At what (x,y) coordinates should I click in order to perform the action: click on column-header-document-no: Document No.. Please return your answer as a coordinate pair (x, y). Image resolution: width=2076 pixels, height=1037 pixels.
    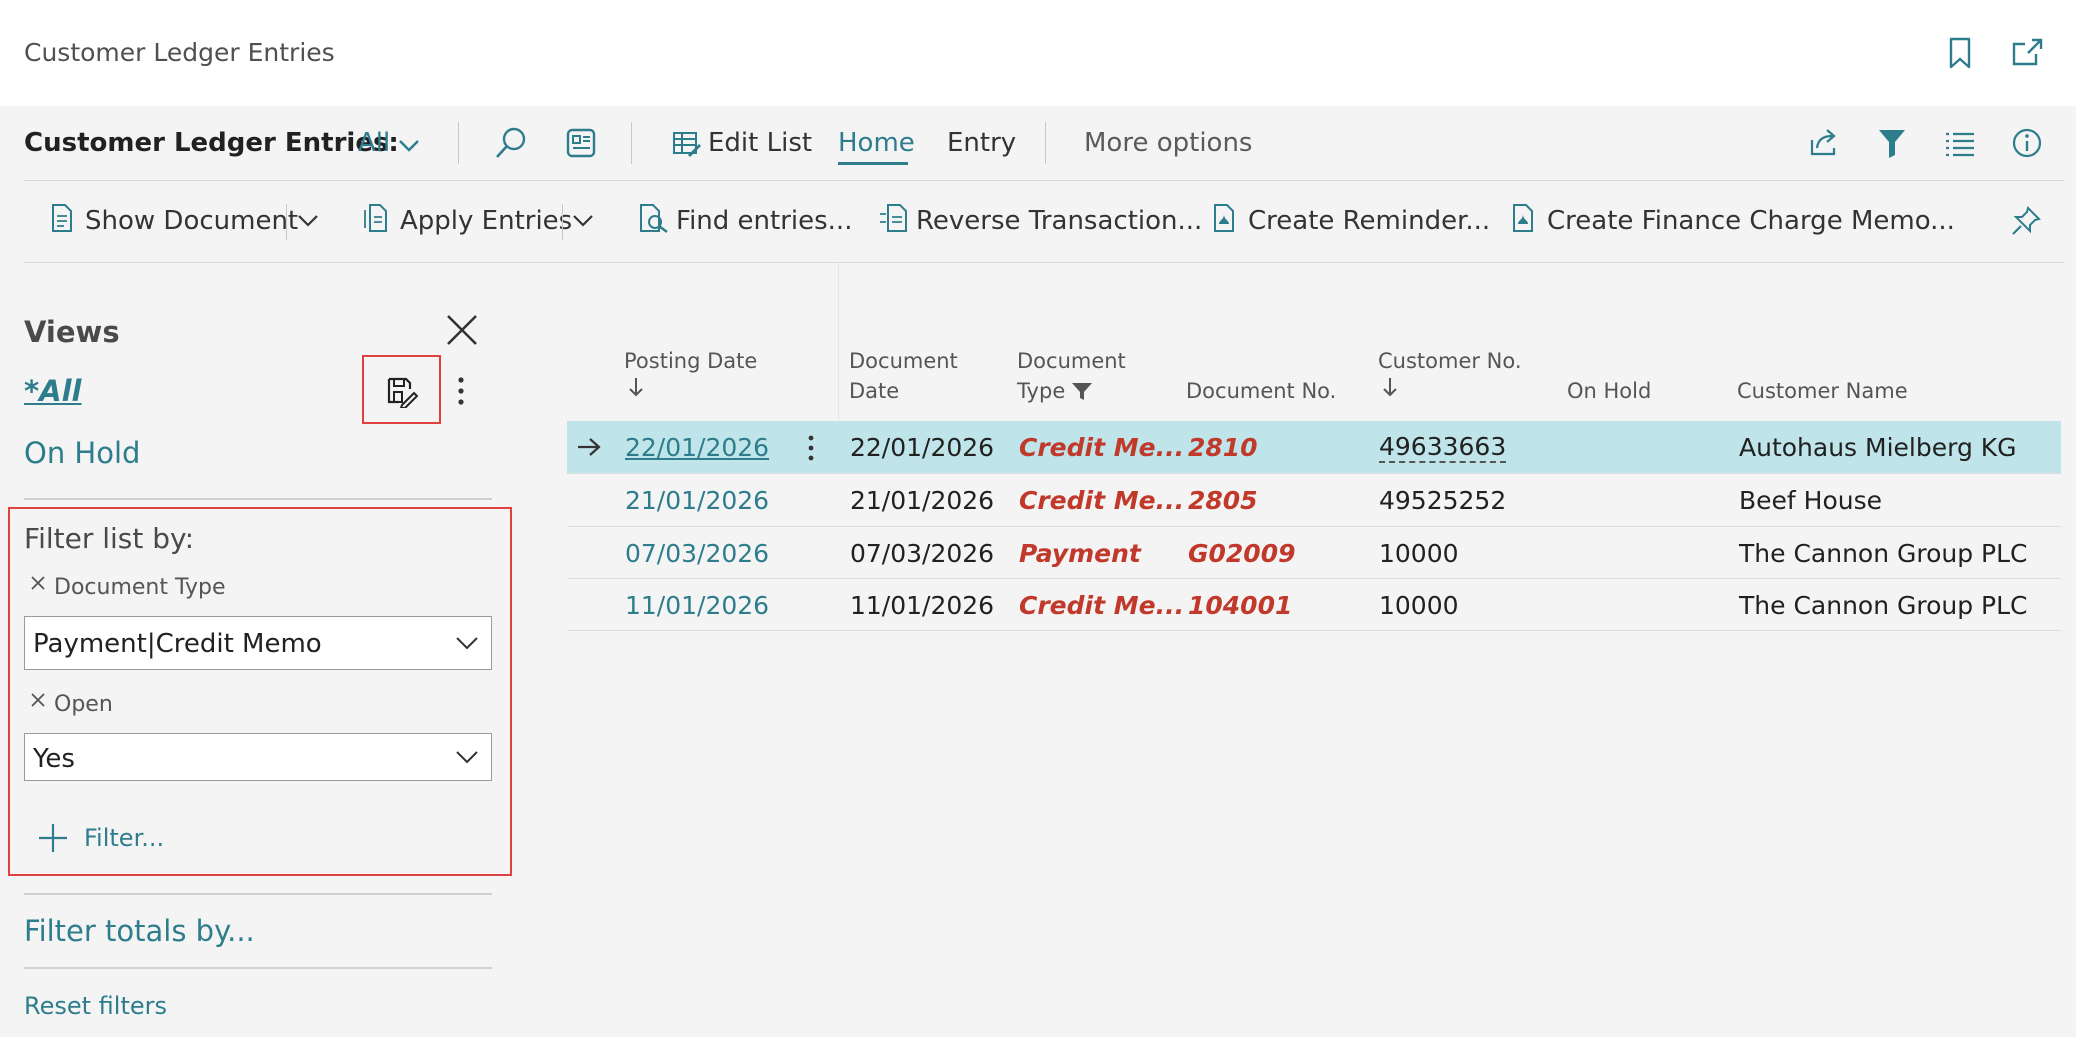
    Looking at the image, I should click on (1261, 391).